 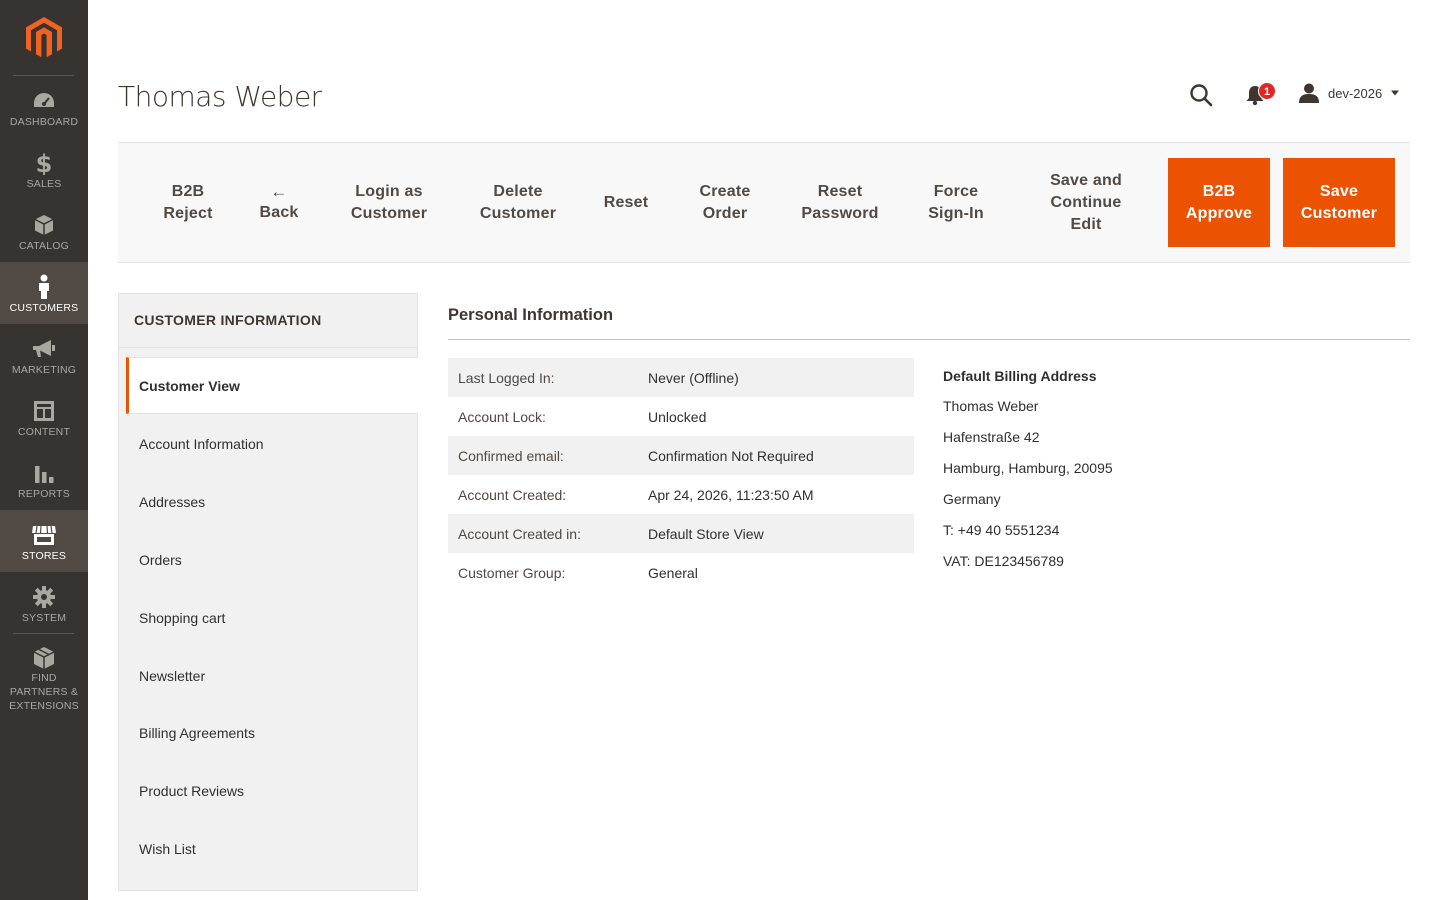 What do you see at coordinates (1020, 376) in the screenshot?
I see `billing-address-title: Default Billing Address` at bounding box center [1020, 376].